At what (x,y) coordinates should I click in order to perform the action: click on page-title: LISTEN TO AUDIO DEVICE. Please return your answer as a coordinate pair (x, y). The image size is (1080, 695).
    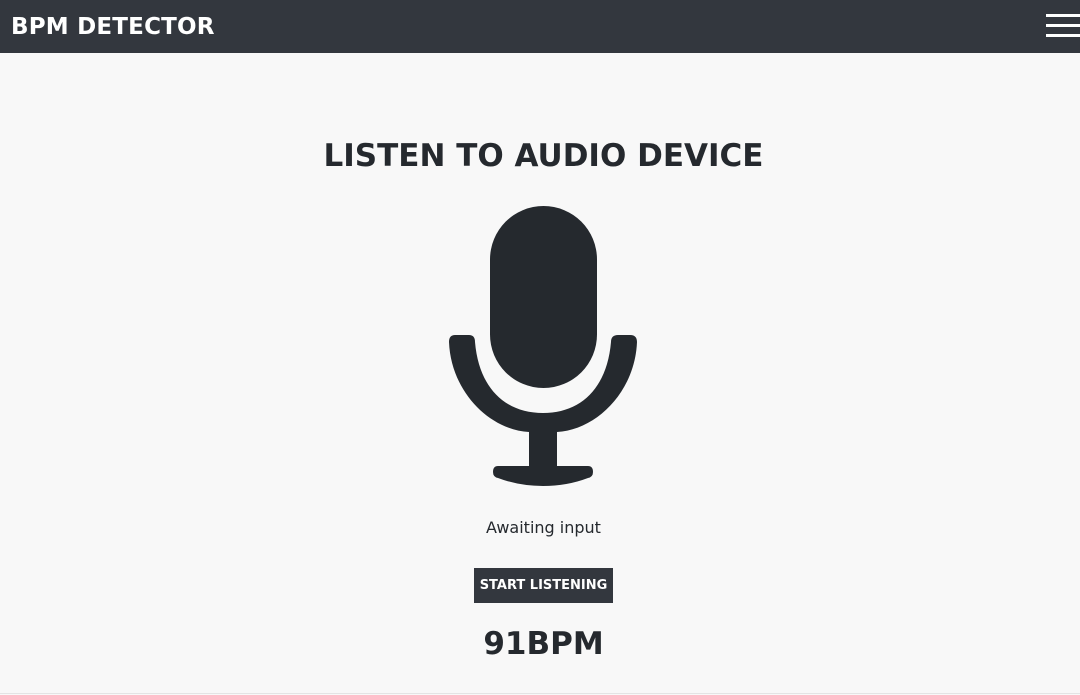
    Looking at the image, I should click on (543, 156).